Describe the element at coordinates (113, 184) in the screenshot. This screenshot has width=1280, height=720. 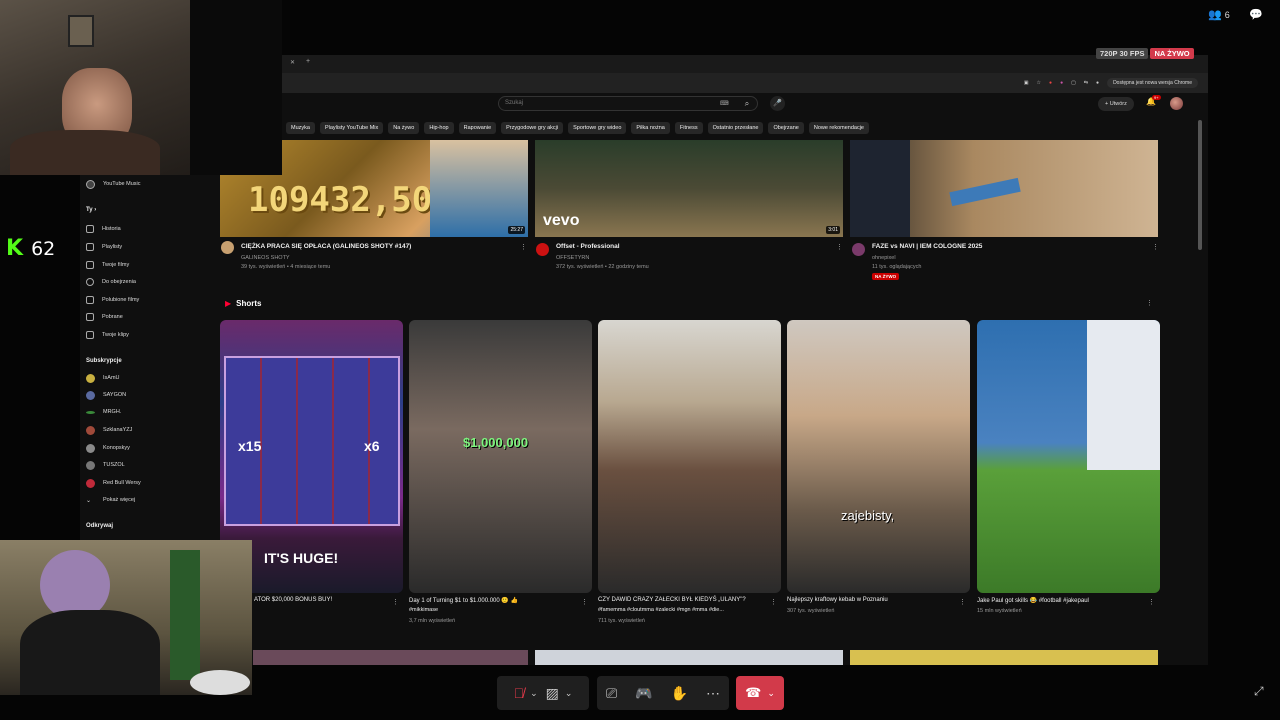
I see `sidebar-item-music: YouTube Music` at that location.